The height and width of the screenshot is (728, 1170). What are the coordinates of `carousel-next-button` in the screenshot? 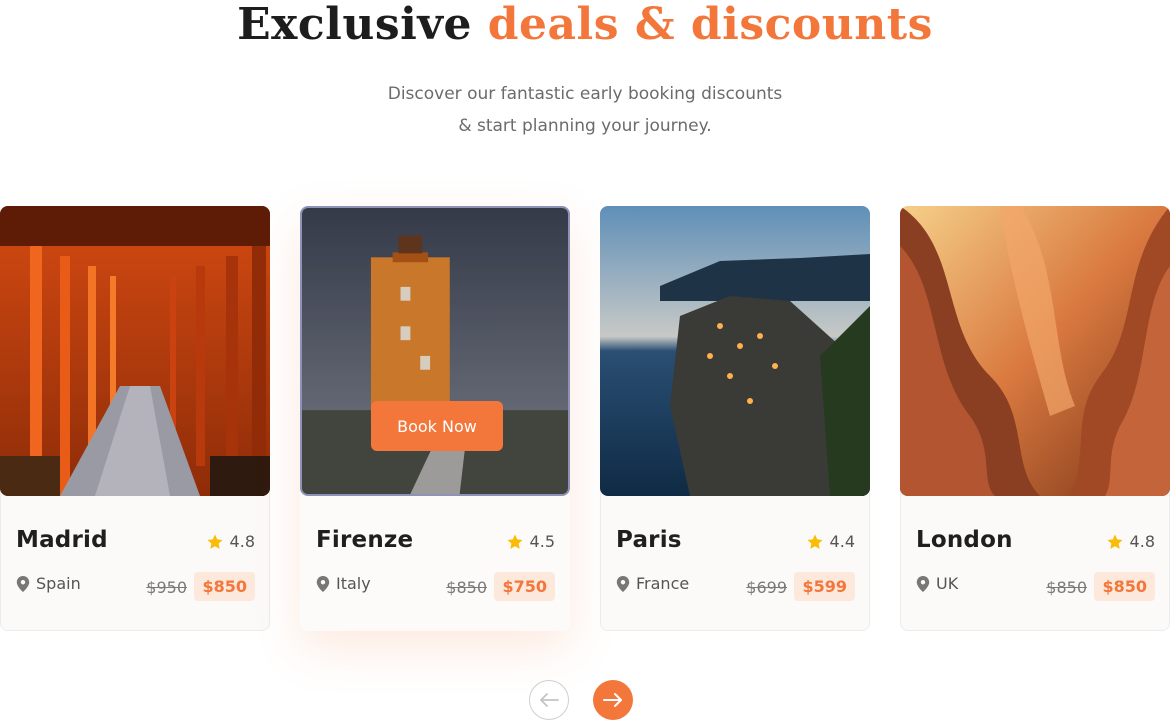 It's located at (613, 700).